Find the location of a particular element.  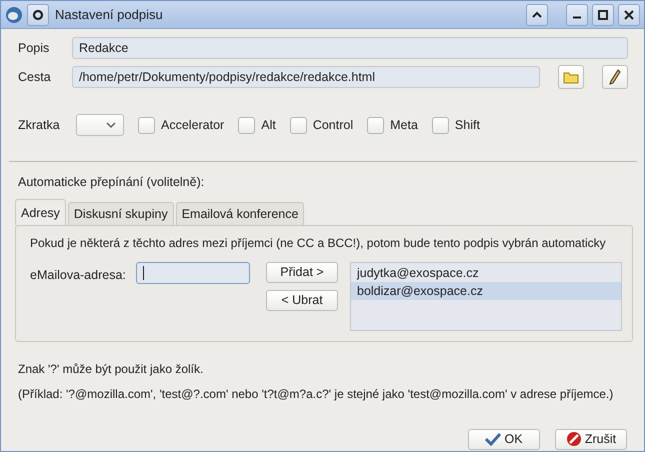

pencil-icon is located at coordinates (615, 77).